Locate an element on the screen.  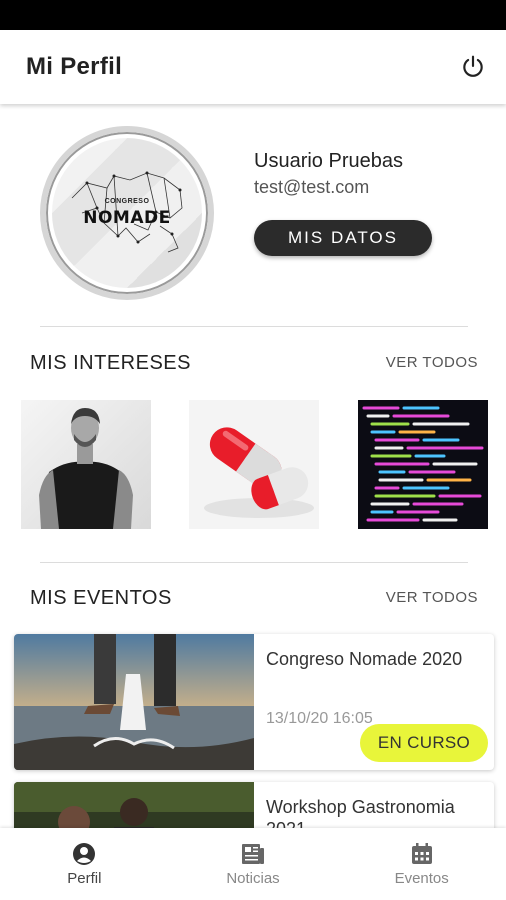
events-see-all-link: VER TODOS is located at coordinates (432, 597).